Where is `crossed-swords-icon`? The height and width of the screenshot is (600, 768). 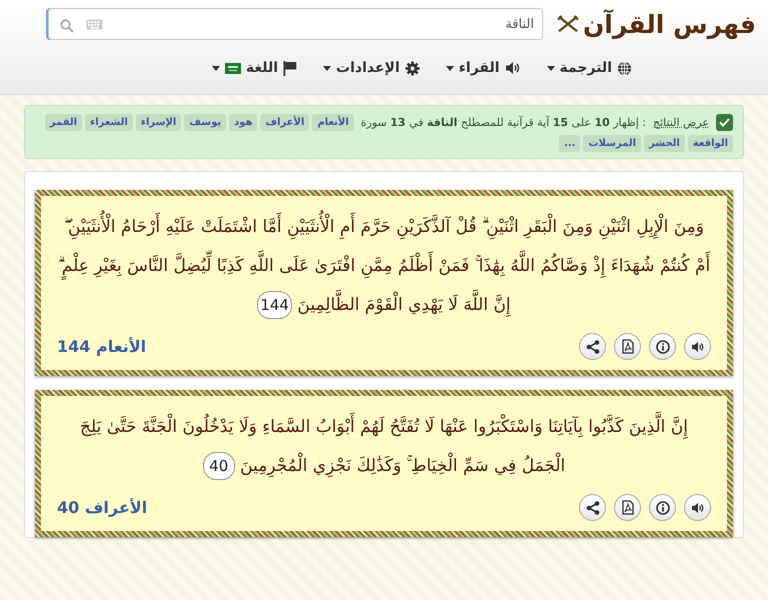
crossed-swords-icon is located at coordinates (567, 24).